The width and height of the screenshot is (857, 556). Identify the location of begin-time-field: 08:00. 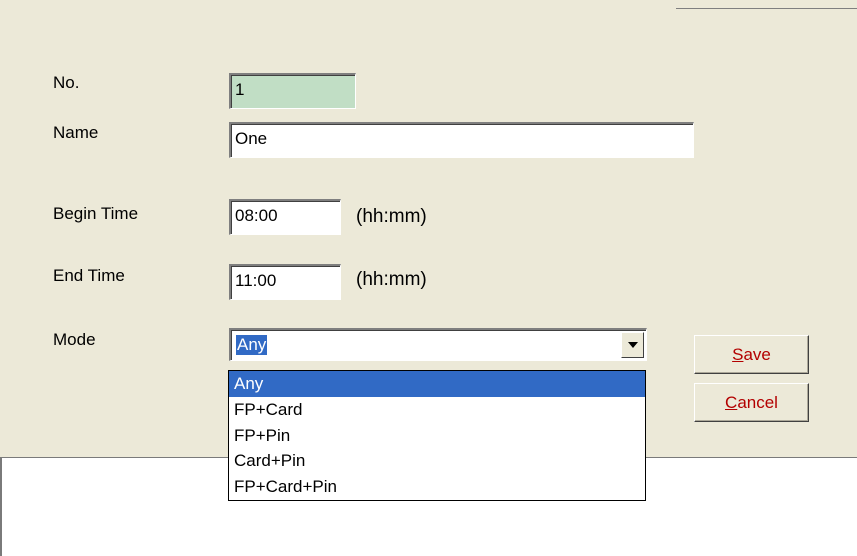
(285, 217).